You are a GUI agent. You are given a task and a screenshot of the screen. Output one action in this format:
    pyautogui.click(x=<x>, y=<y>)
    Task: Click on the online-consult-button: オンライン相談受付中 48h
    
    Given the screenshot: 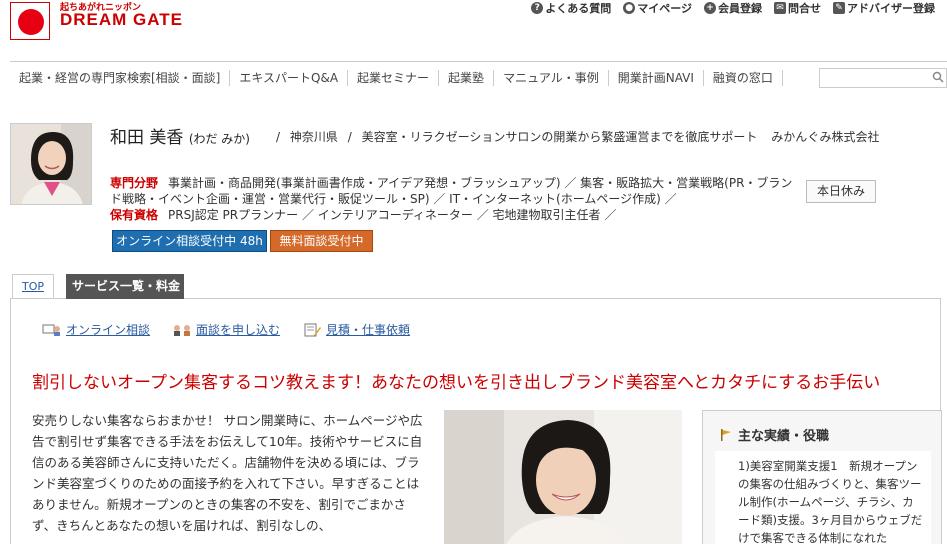 What is the action you would take?
    pyautogui.click(x=189, y=241)
    